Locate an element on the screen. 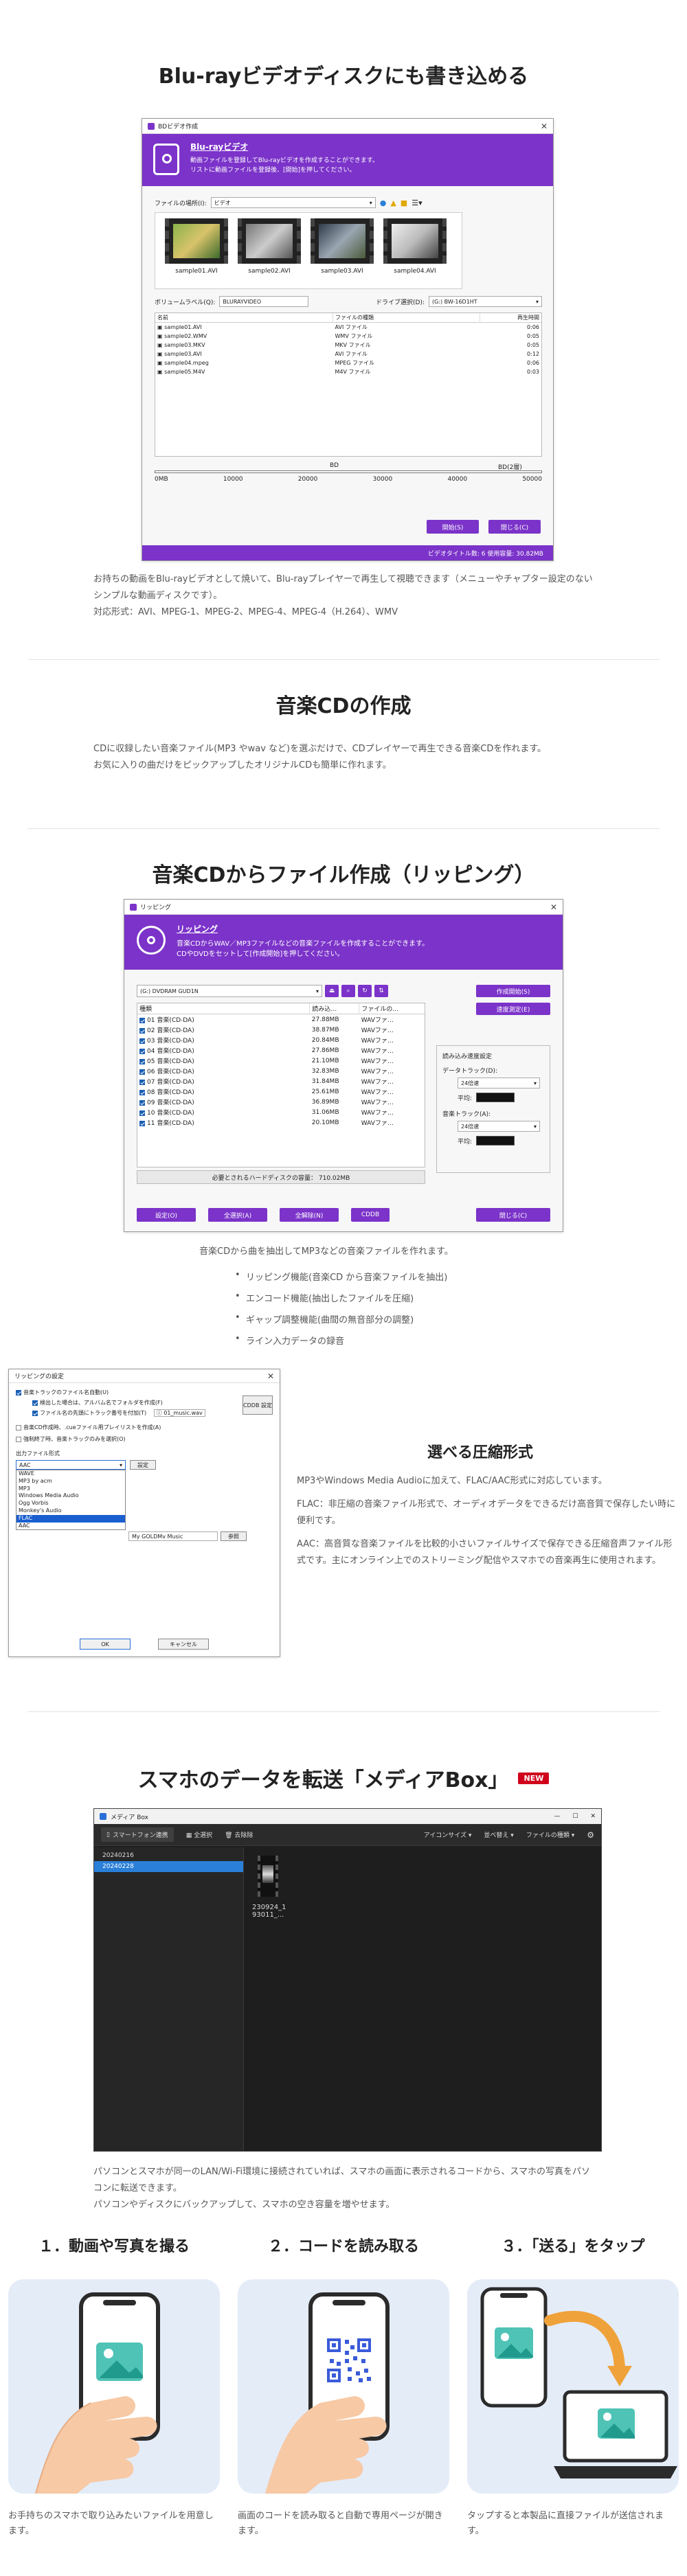 The height and width of the screenshot is (2576, 687). maximize-icon: ☐ is located at coordinates (575, 1816).